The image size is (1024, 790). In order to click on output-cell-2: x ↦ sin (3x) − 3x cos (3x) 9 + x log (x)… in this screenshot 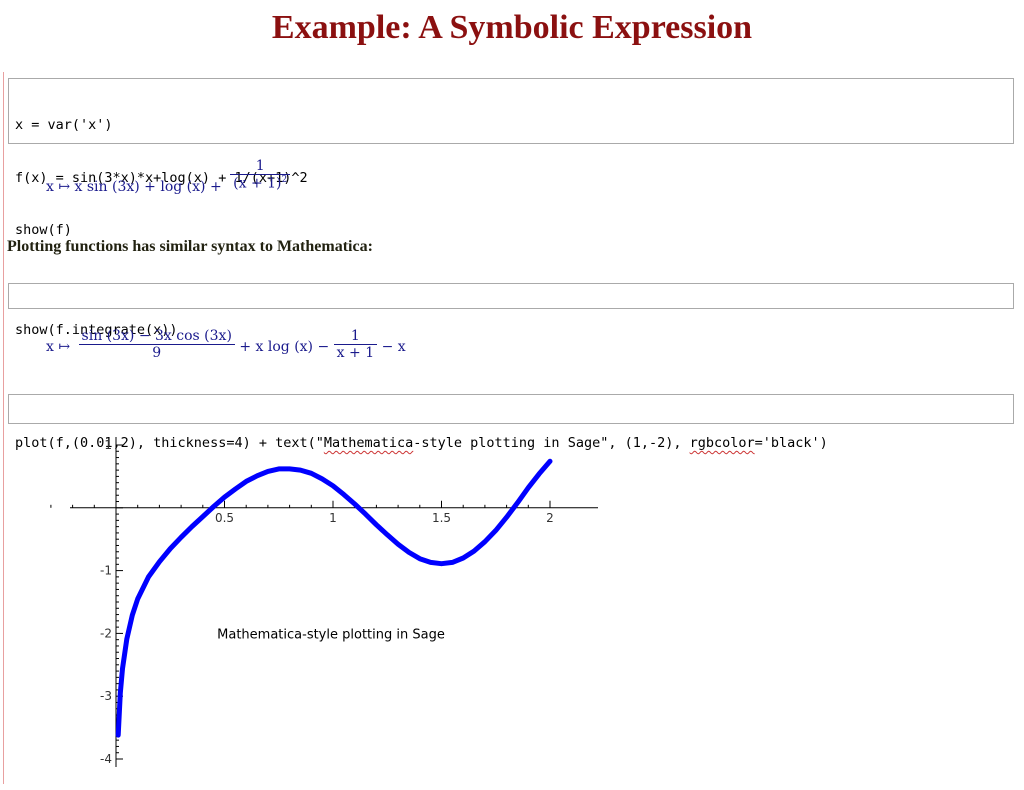, I will do `click(511, 350)`.